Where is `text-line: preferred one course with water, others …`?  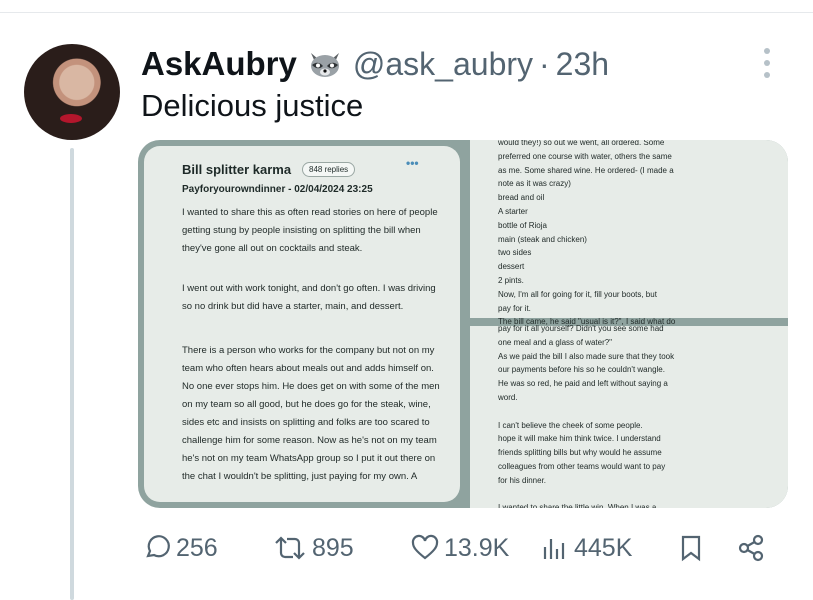 text-line: preferred one course with water, others … is located at coordinates (585, 156).